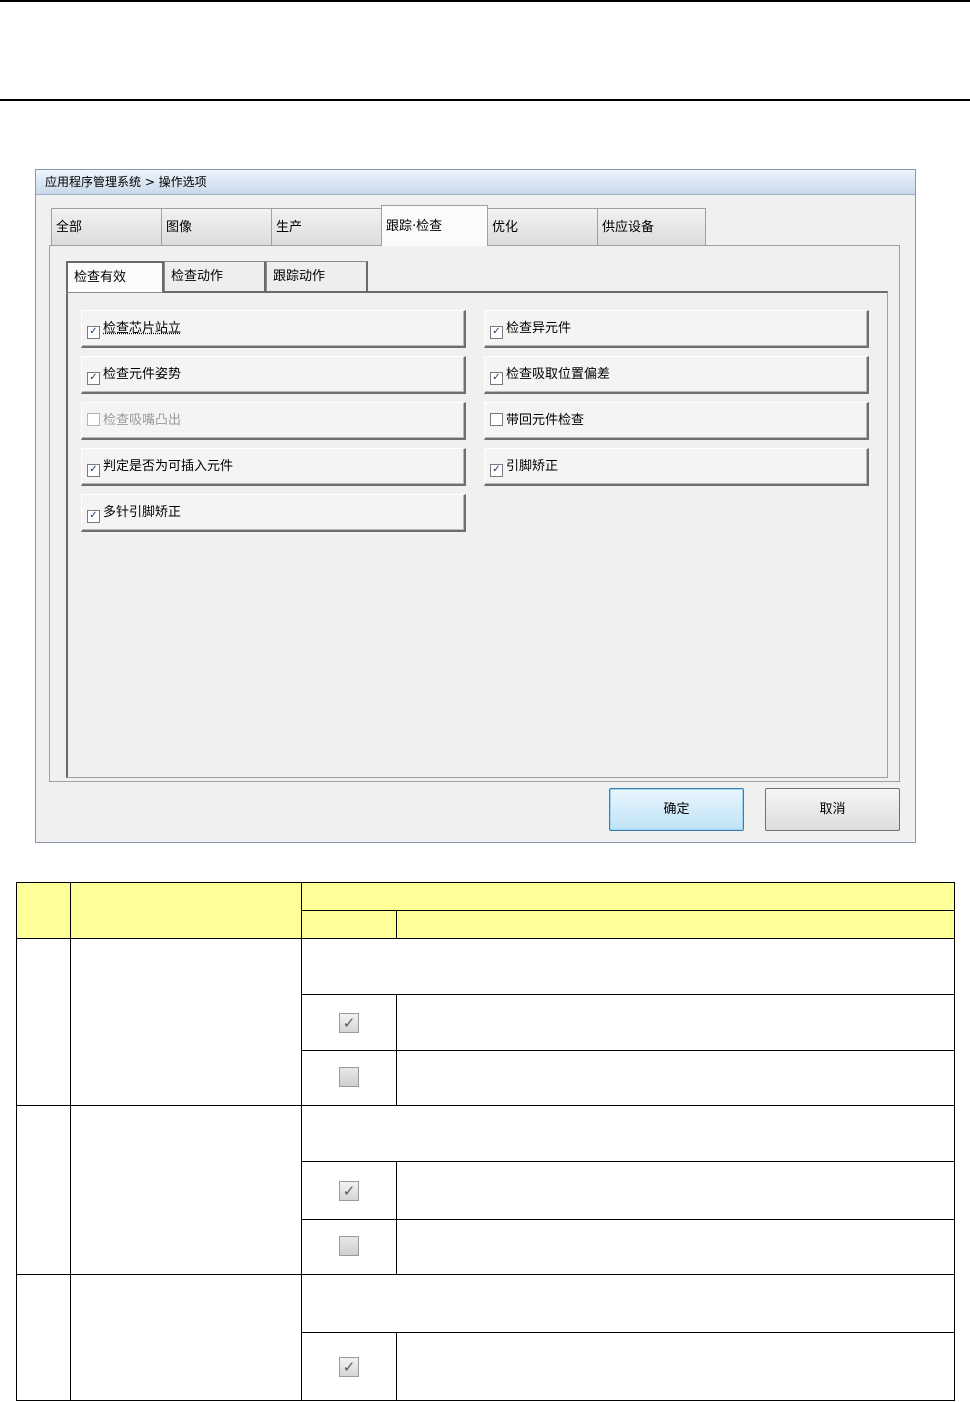  I want to click on option-label: 检查元件姿势, so click(142, 374).